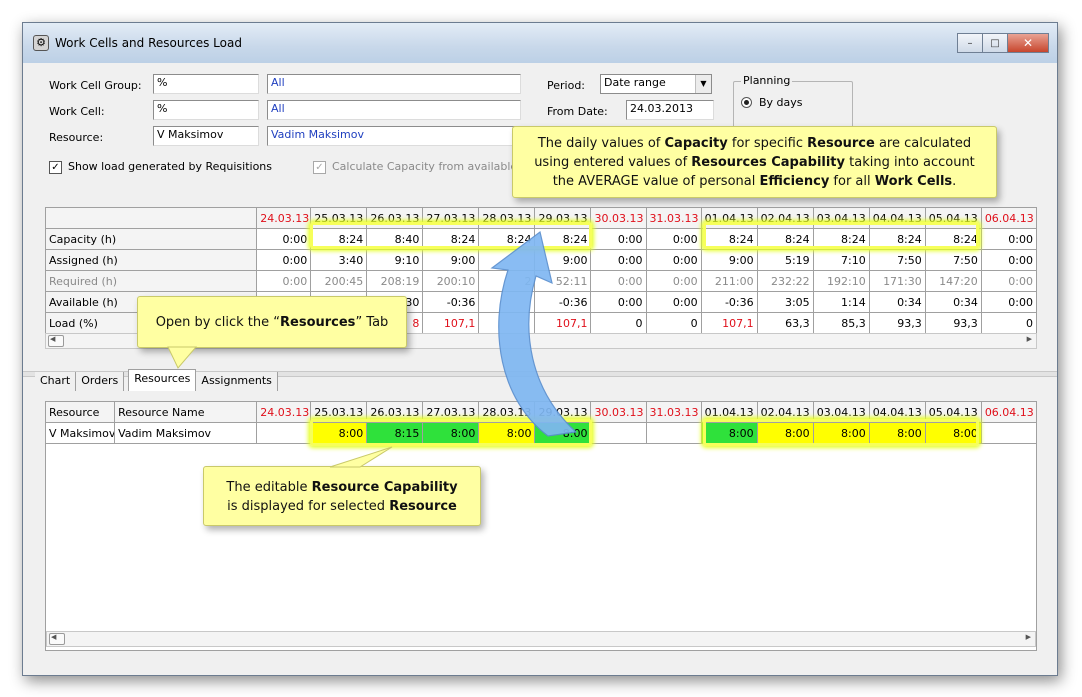  What do you see at coordinates (785, 323) in the screenshot?
I see `load-cell: 63,3` at bounding box center [785, 323].